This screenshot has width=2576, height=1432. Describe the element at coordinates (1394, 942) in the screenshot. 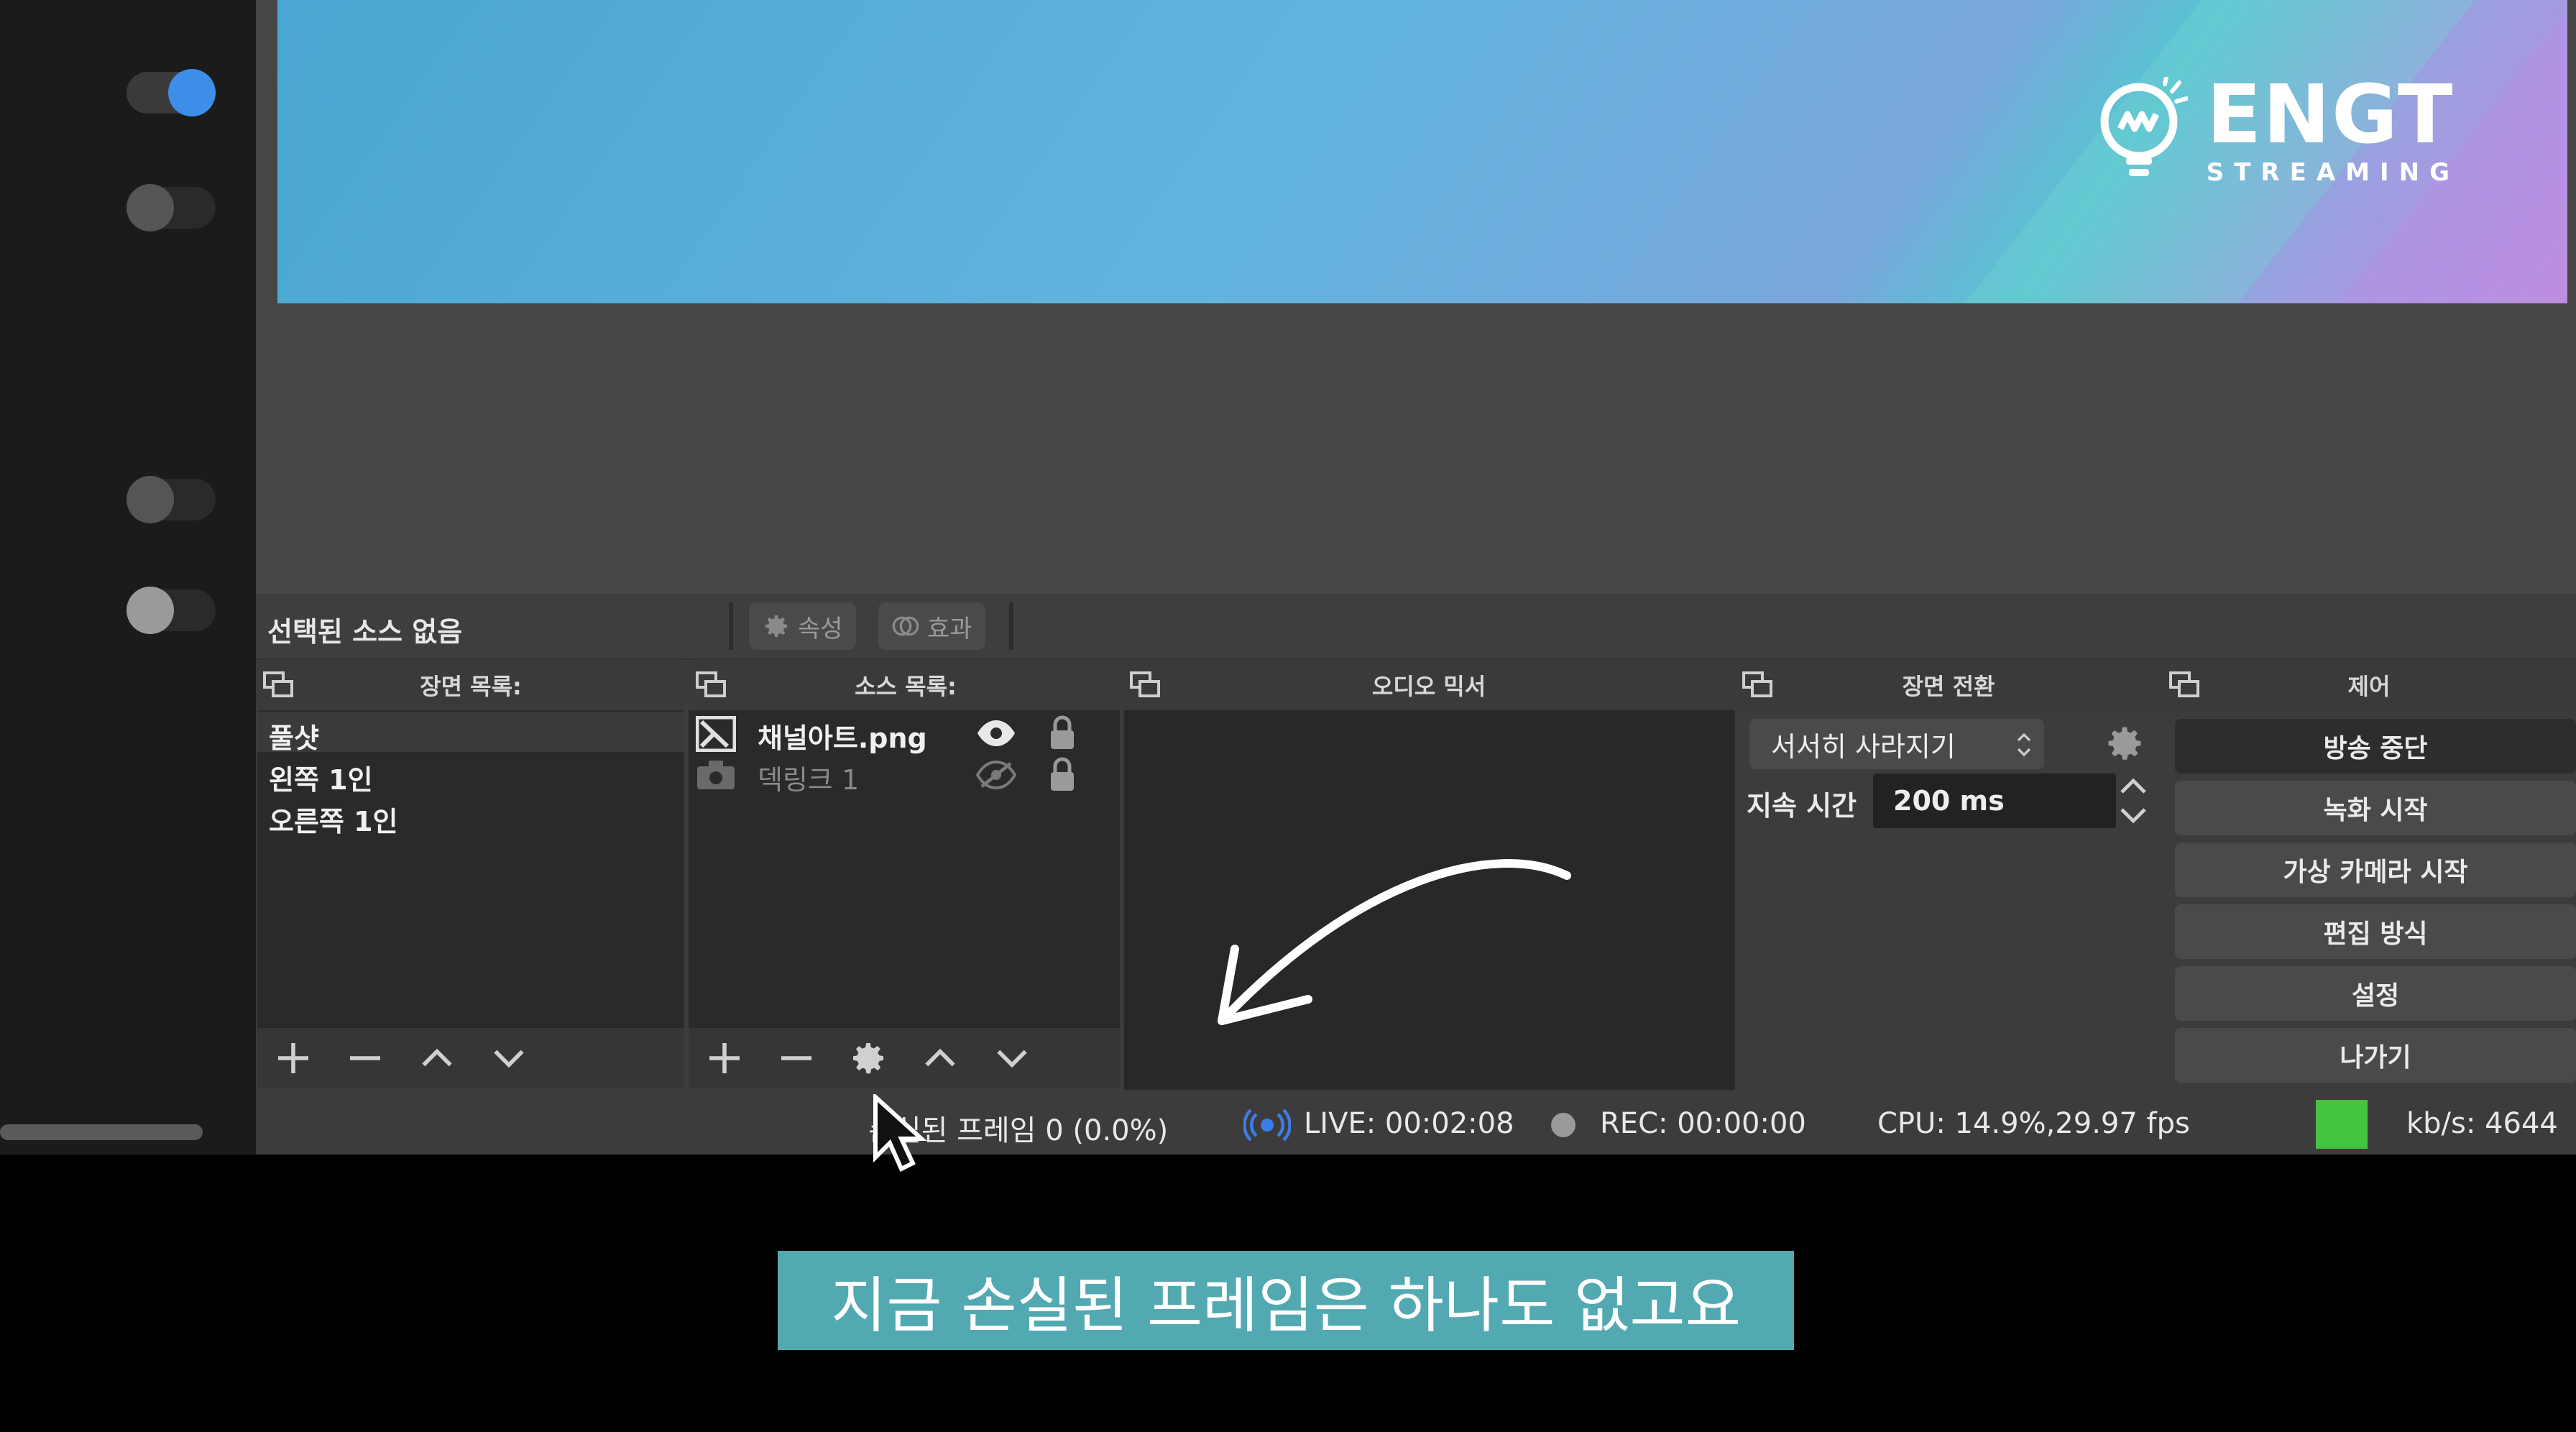

I see `annotation-arrow-icon` at that location.